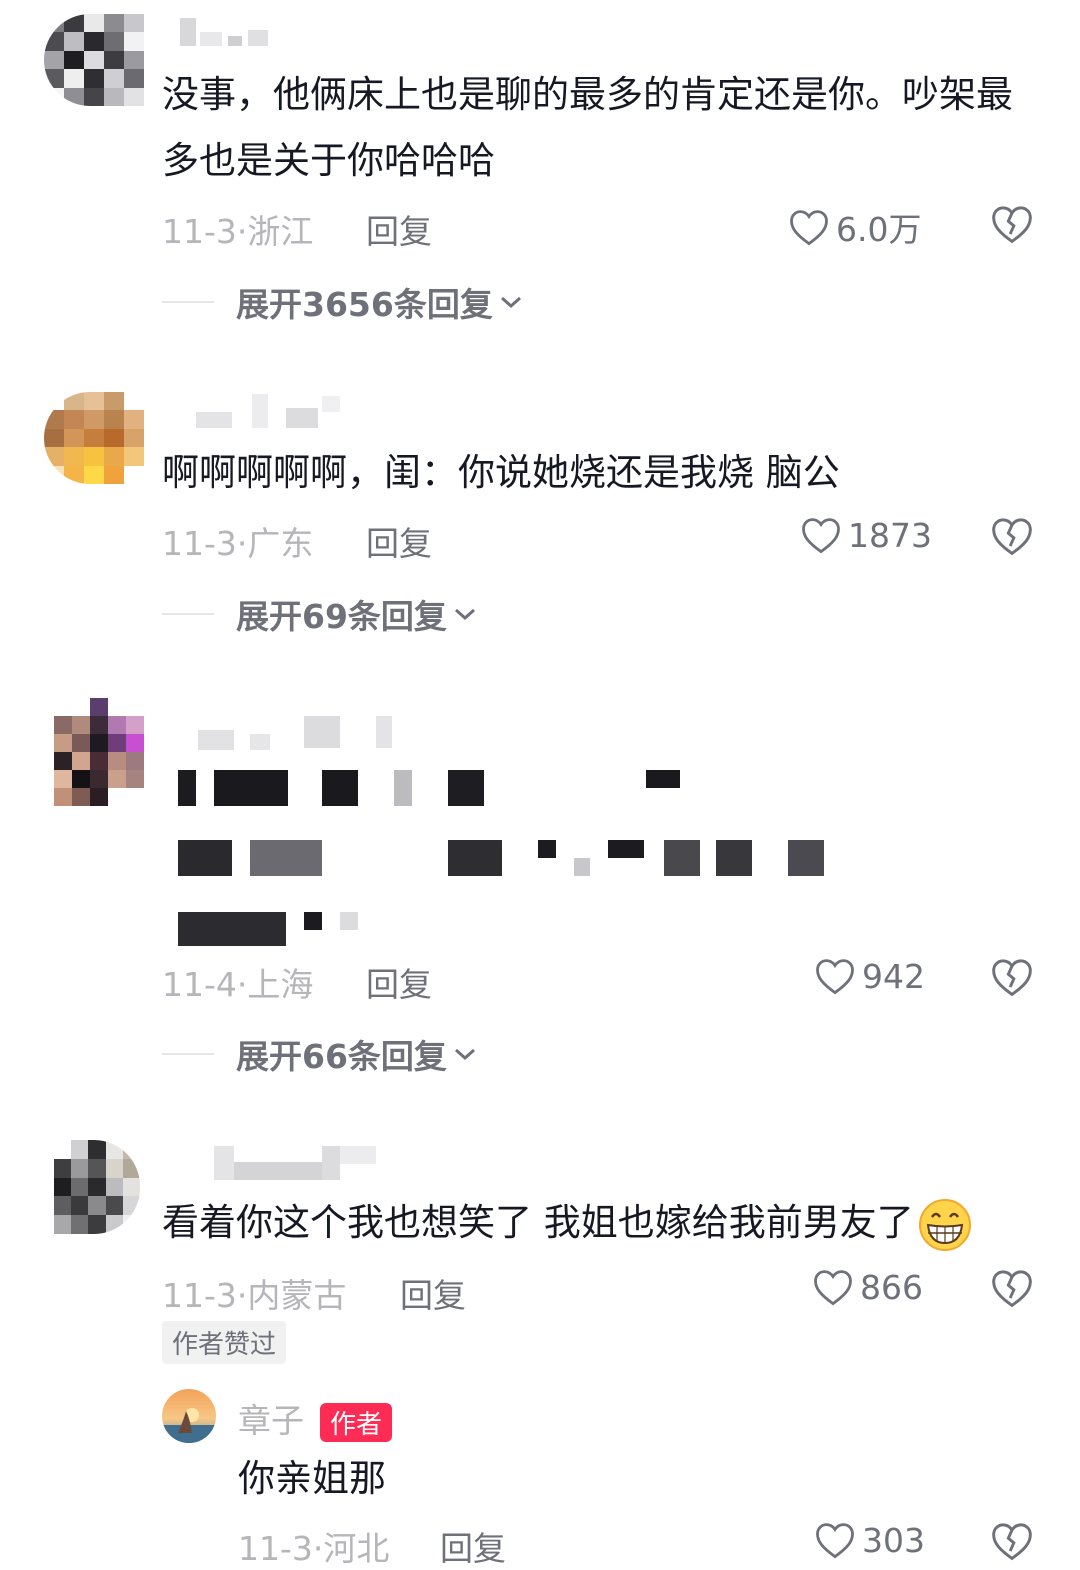 Image resolution: width=1080 pixels, height=1570 pixels. I want to click on like-button: 303, so click(869, 1540).